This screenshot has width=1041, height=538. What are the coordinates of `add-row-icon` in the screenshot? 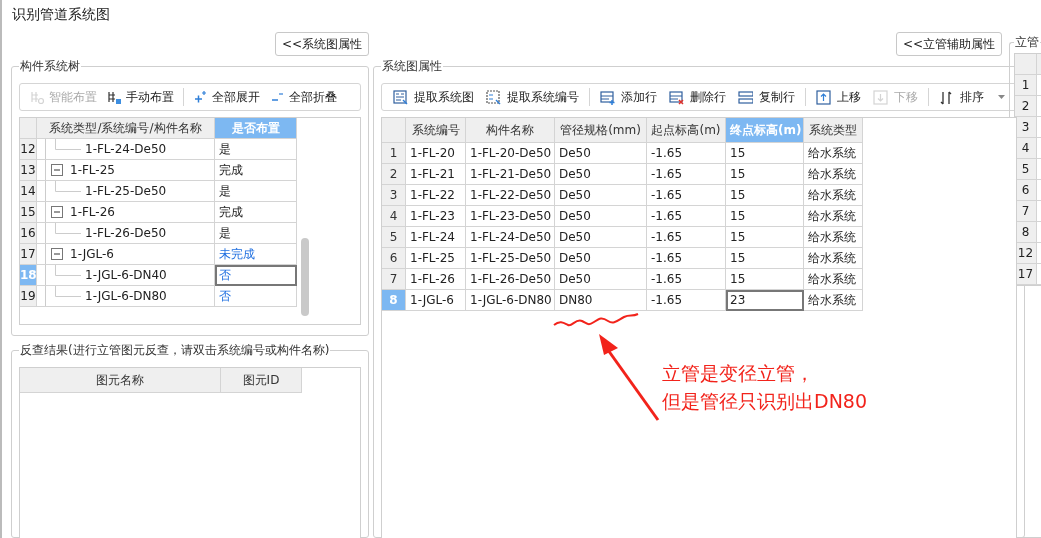 It's located at (607, 97).